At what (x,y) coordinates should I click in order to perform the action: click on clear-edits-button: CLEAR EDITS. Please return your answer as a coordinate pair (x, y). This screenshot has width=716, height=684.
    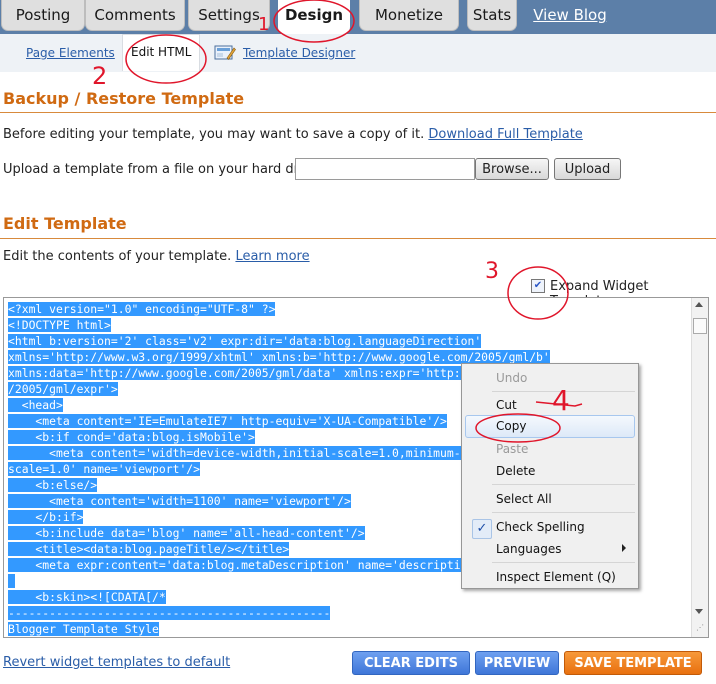
    Looking at the image, I should click on (411, 663).